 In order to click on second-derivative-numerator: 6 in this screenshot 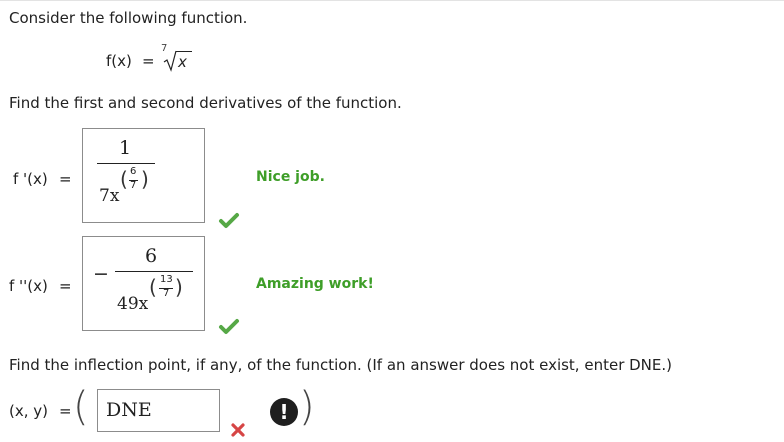, I will do `click(151, 256)`.